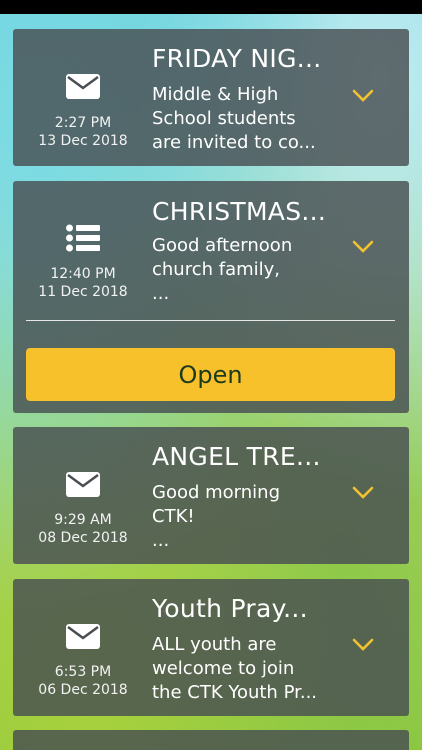  Describe the element at coordinates (83, 123) in the screenshot. I see `message-time: 2:27 PM` at that location.